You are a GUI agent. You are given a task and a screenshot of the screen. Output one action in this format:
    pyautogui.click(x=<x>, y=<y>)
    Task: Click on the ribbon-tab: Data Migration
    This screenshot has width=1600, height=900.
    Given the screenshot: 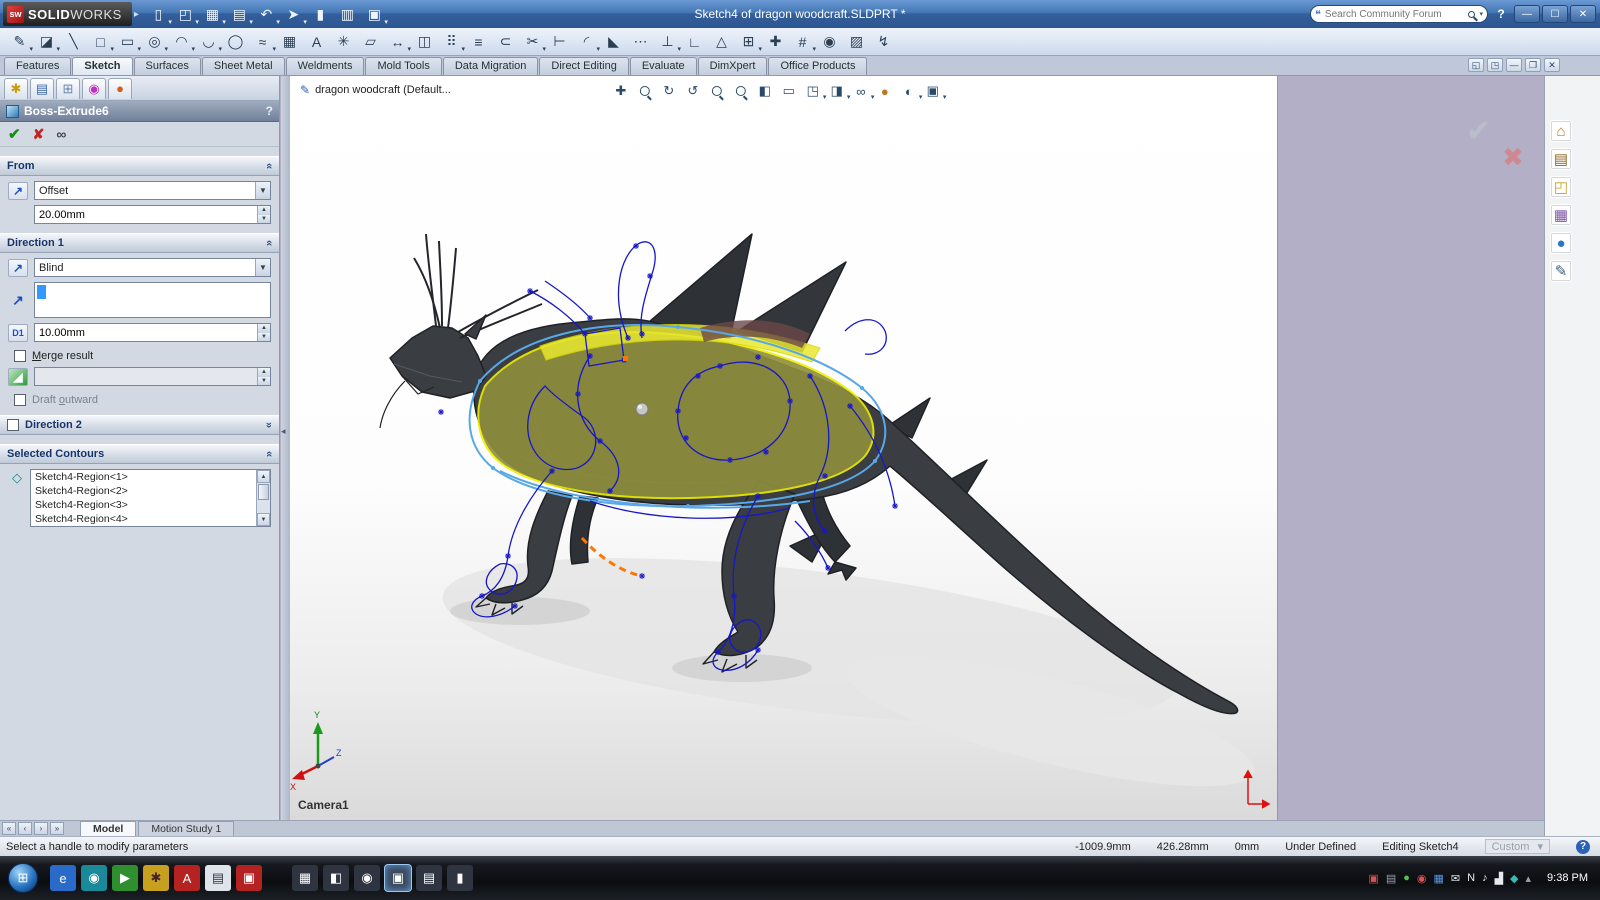 What is the action you would take?
    pyautogui.click(x=490, y=66)
    